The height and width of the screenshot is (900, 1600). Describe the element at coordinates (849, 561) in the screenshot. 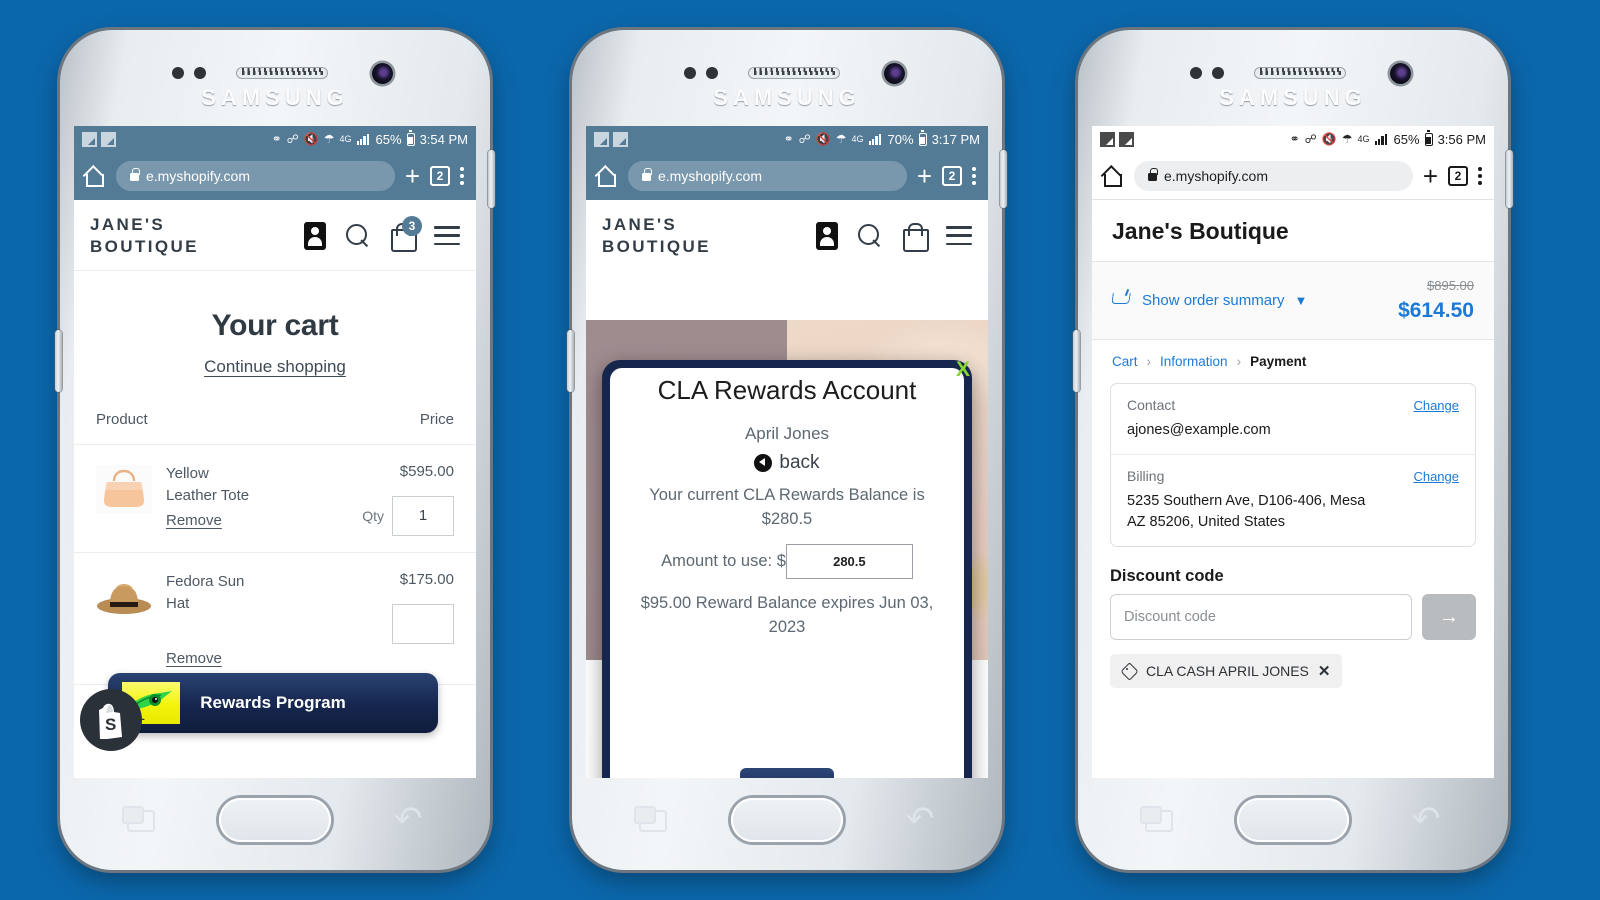

I see `amount-to-use-input: 280.5` at that location.